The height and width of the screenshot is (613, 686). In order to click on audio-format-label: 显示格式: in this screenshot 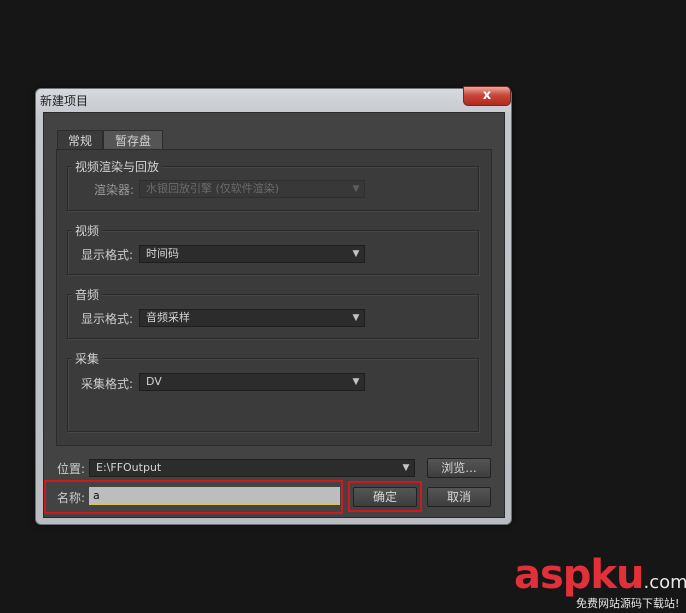, I will do `click(107, 319)`.